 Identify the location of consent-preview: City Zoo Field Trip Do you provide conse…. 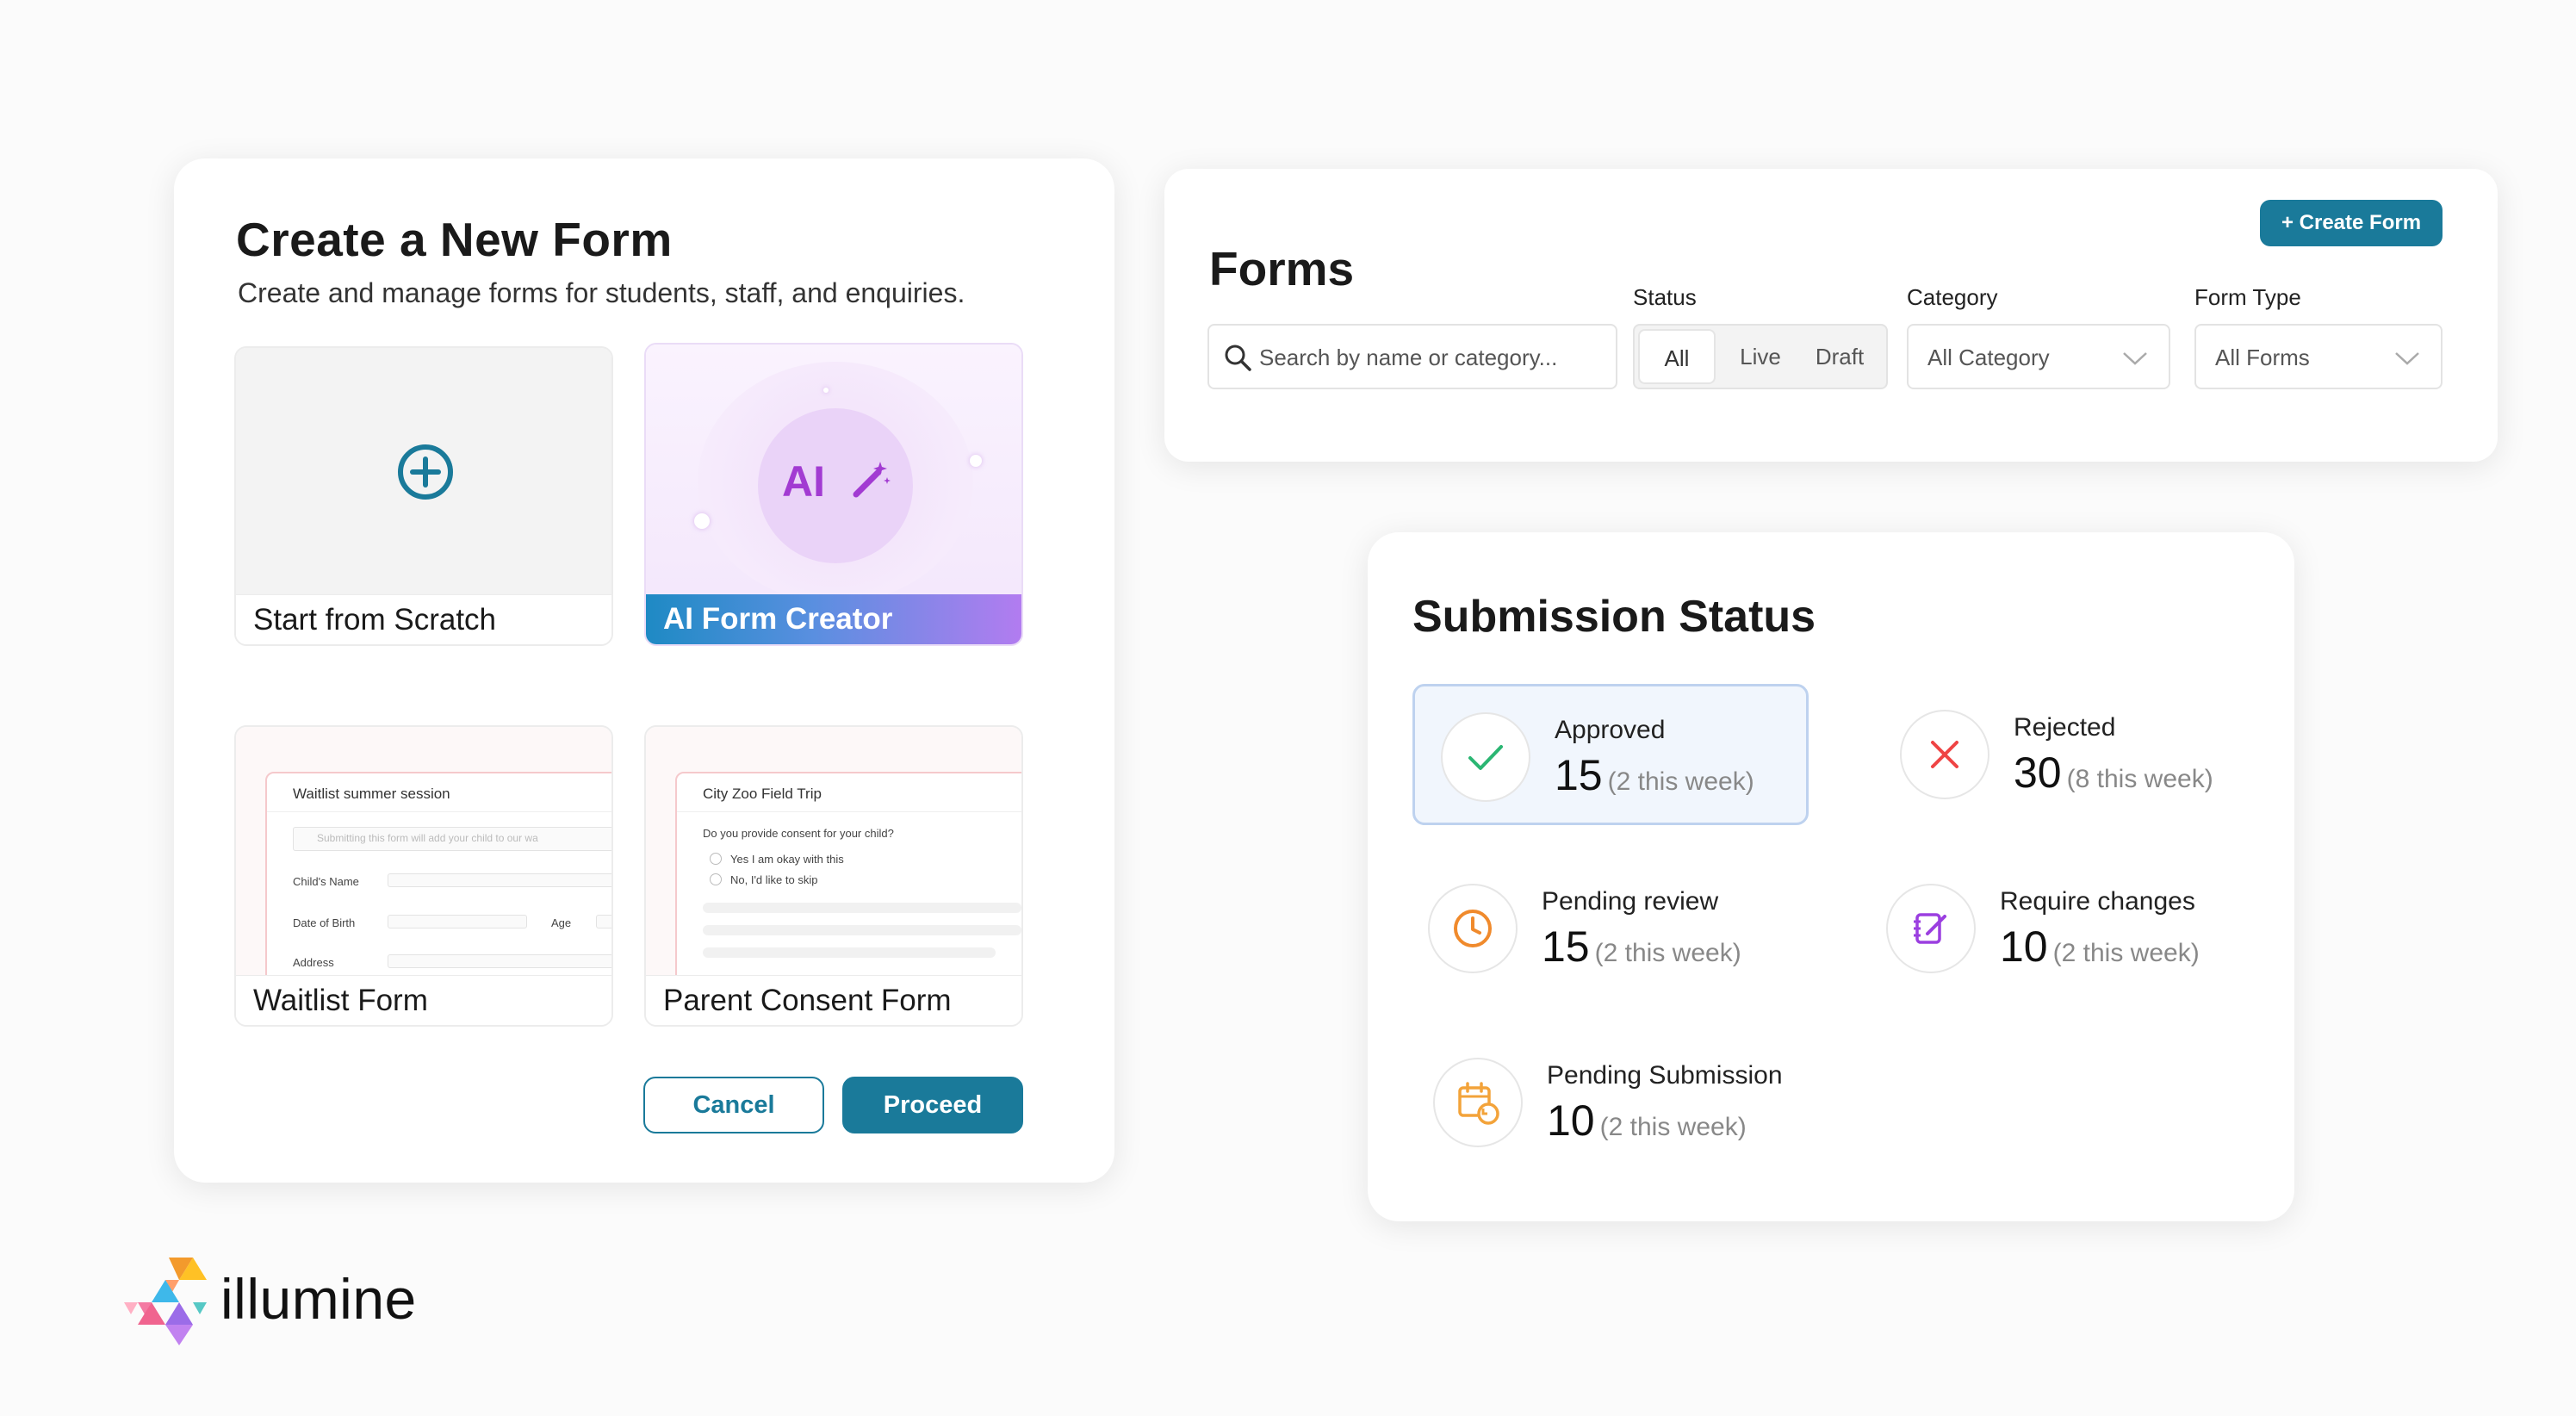
(833, 851).